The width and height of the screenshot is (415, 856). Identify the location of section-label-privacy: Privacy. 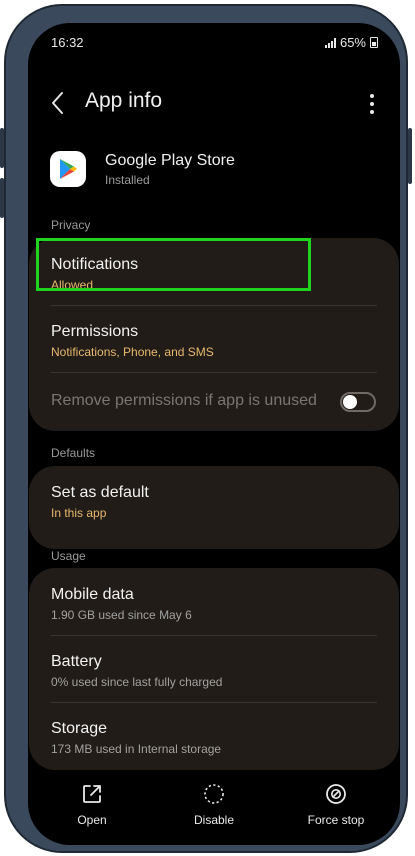
(71, 225).